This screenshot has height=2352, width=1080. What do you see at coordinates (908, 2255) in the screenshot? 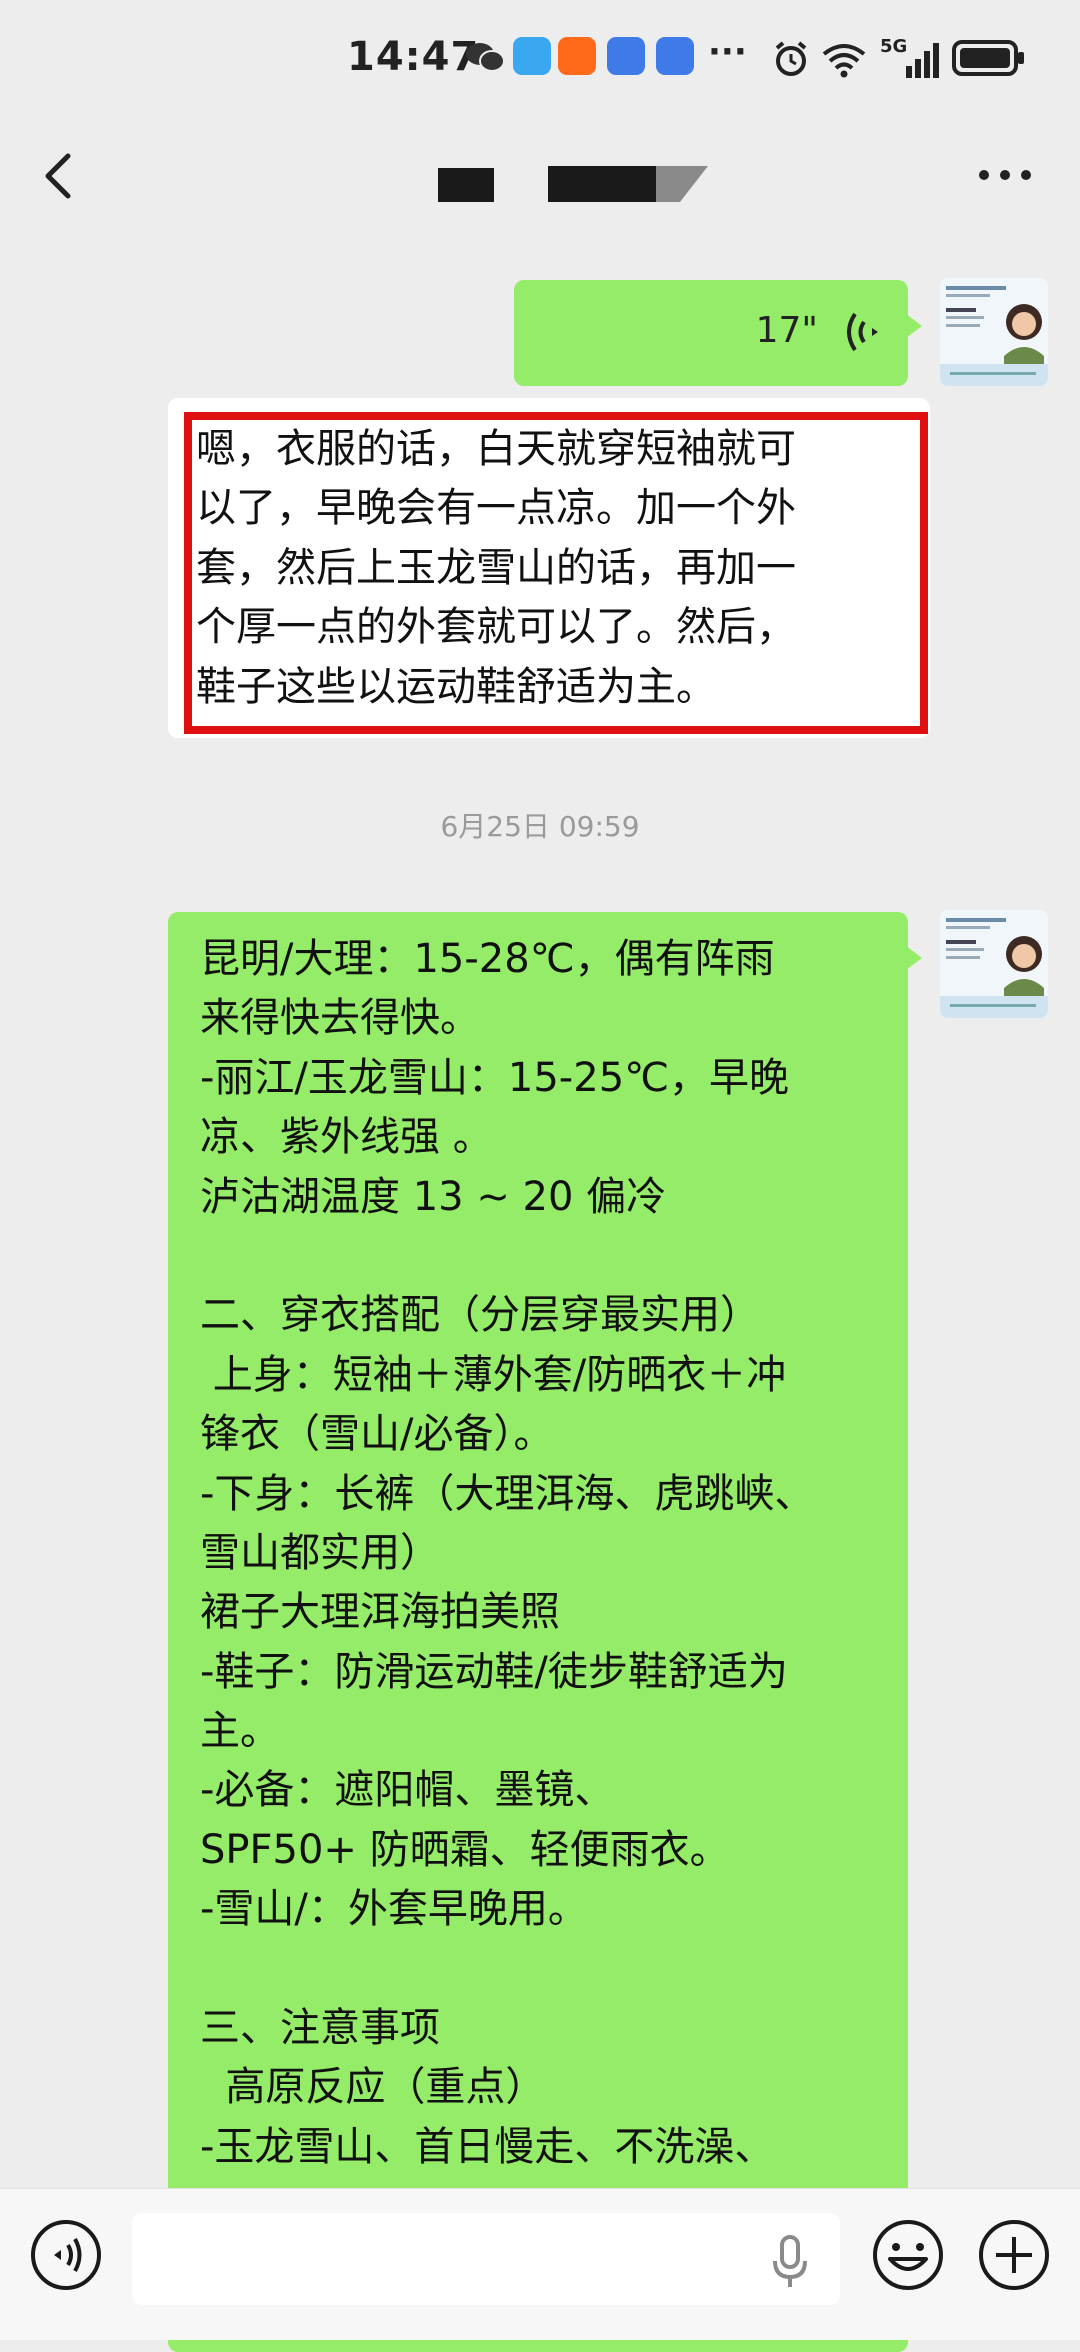
I see `emoji-icon` at bounding box center [908, 2255].